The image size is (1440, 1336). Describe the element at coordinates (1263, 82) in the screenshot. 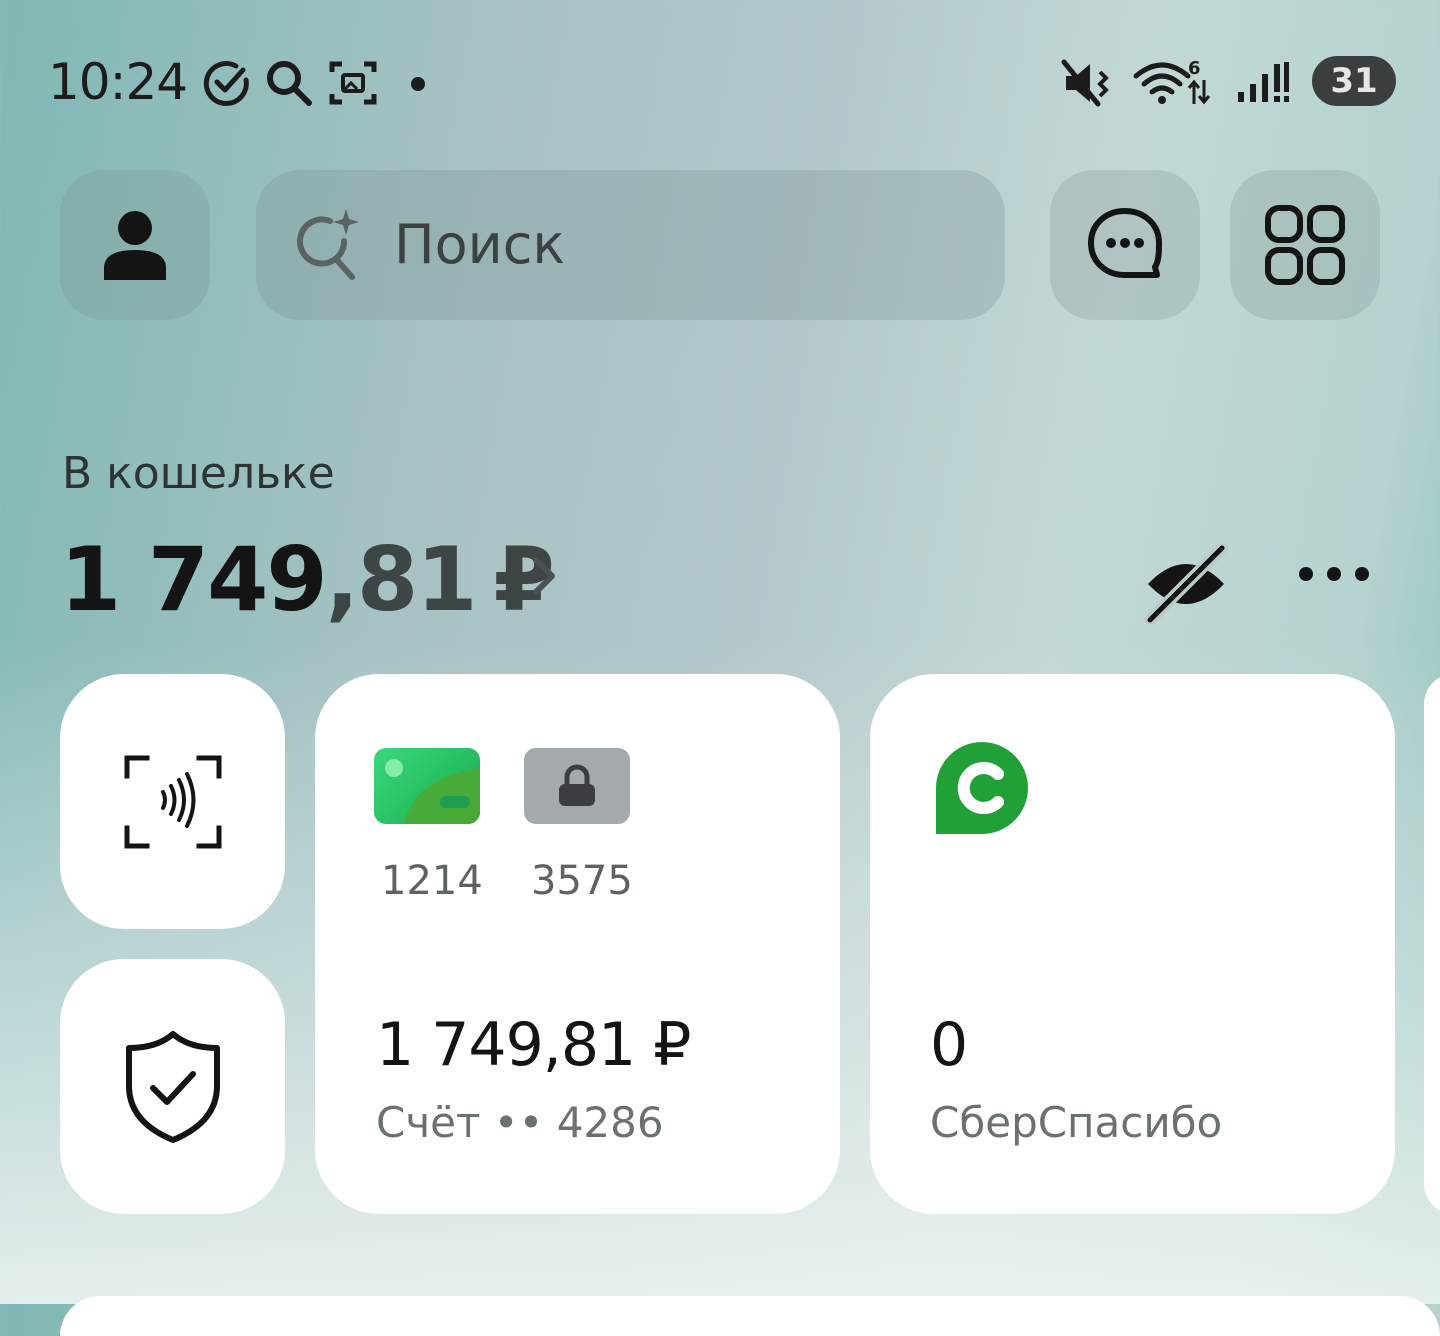

I see `signal-icon` at that location.